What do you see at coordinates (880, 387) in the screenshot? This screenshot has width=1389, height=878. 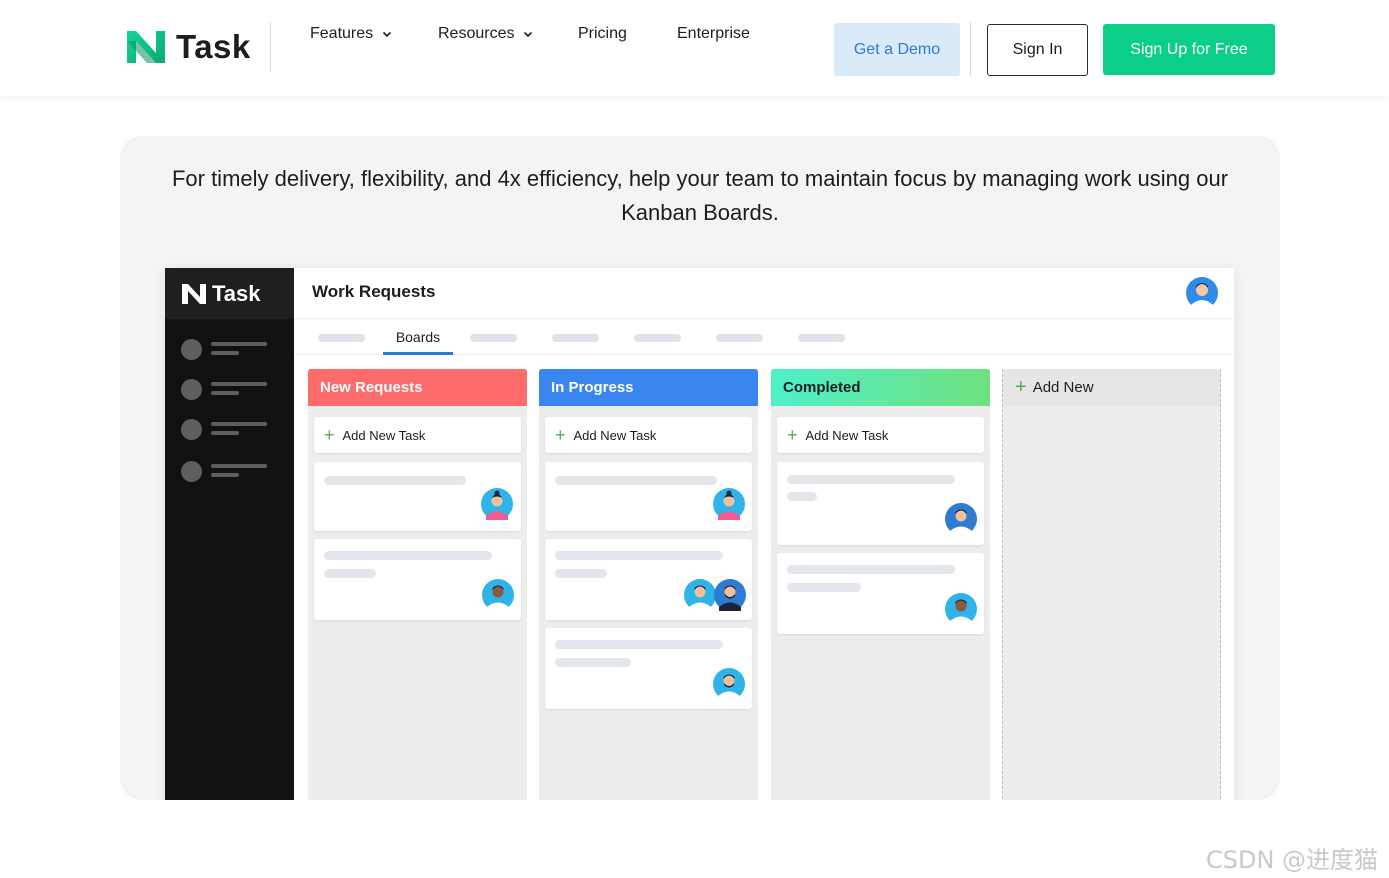 I see `column-title: Completed` at bounding box center [880, 387].